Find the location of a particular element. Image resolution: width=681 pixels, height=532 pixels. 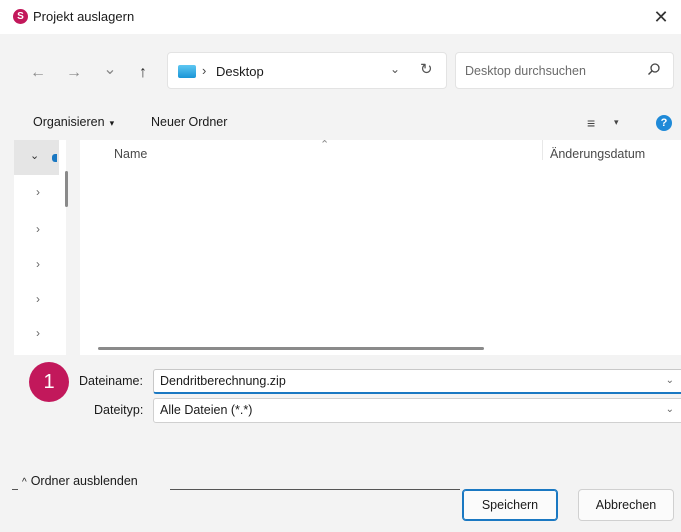

save-button: Speichern is located at coordinates (510, 505).